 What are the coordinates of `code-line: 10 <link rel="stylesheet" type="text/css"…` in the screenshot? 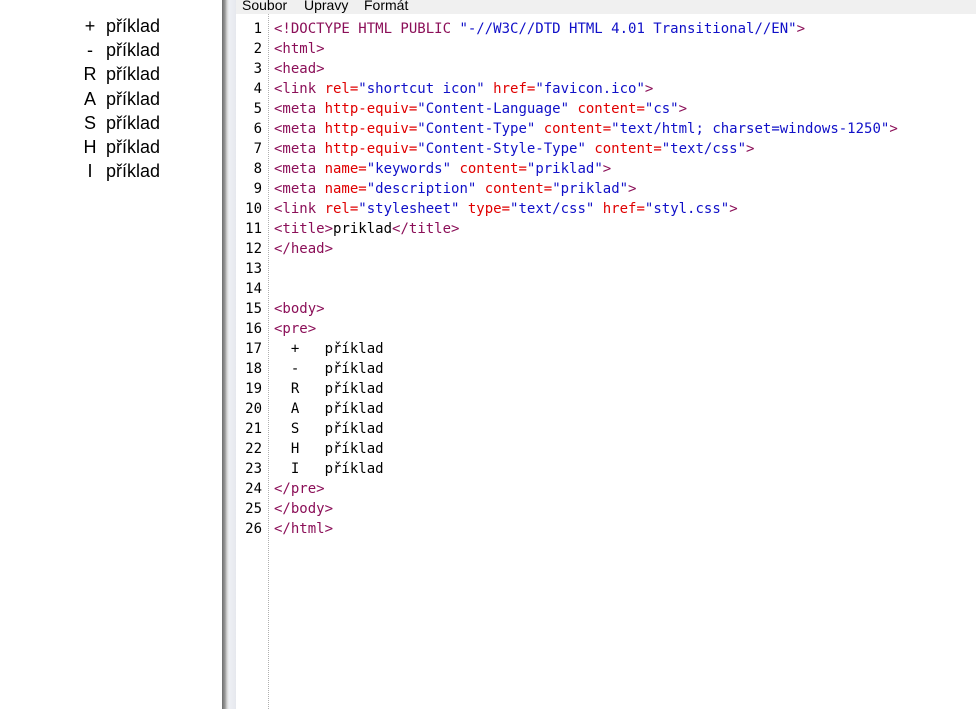 It's located at (606, 209).